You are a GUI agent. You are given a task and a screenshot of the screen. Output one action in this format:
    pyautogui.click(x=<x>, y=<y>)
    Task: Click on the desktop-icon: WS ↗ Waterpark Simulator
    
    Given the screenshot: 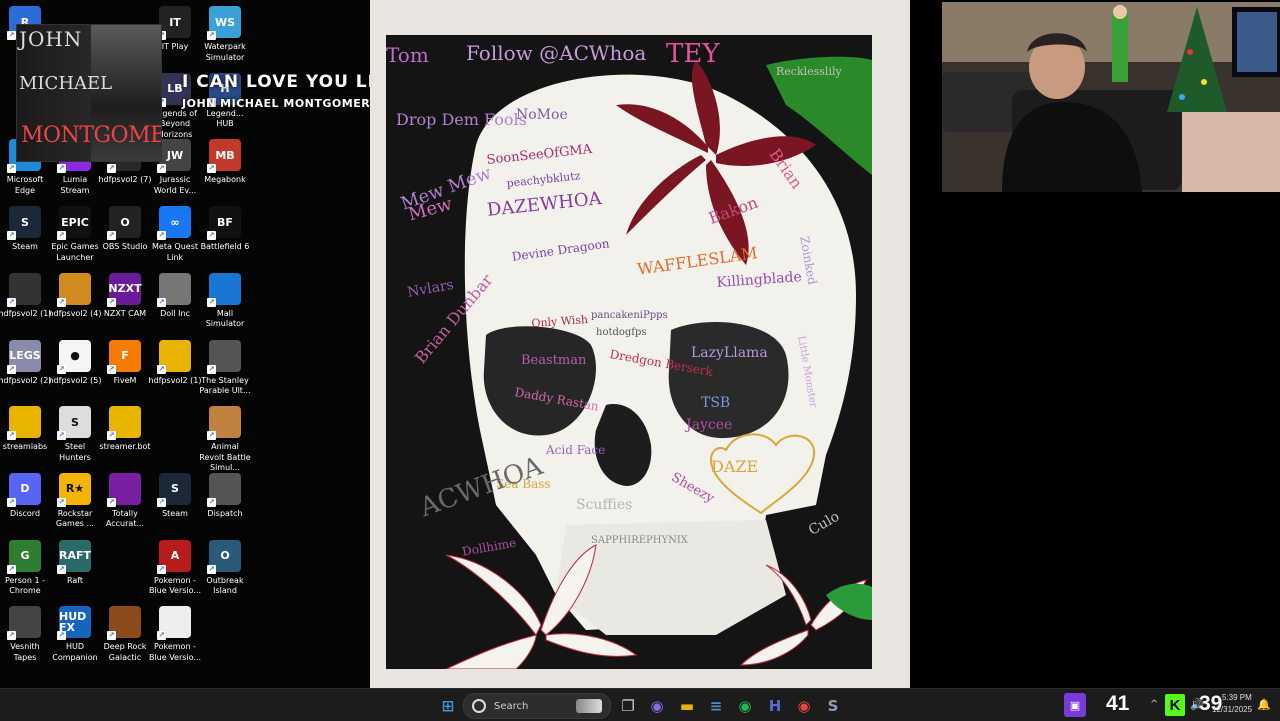 What is the action you would take?
    pyautogui.click(x=225, y=34)
    